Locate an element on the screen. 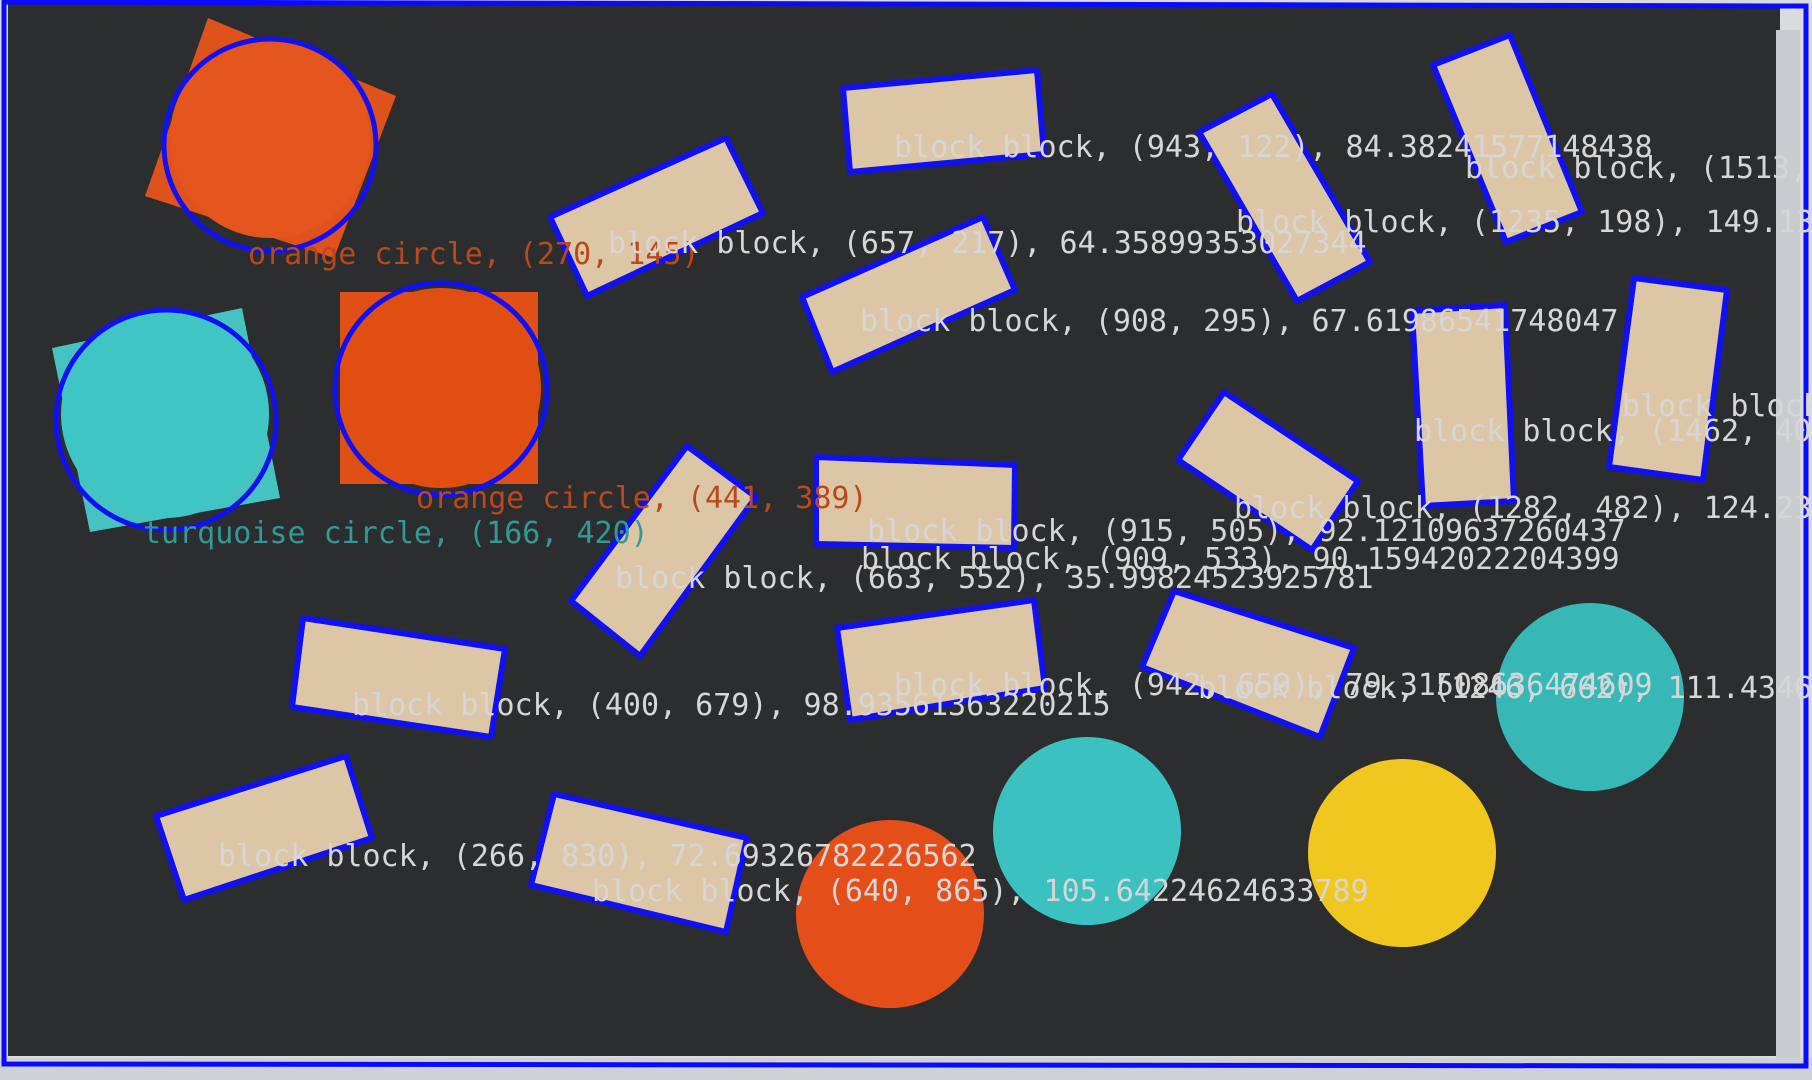  board-bottom-edge is located at coordinates (906, 1069).